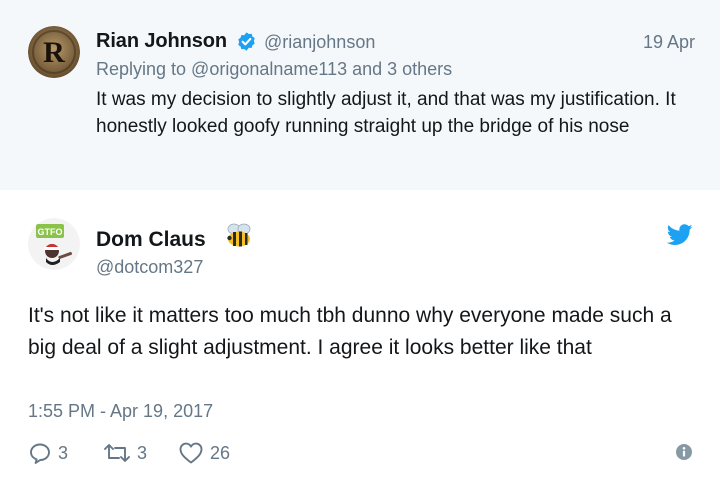 The height and width of the screenshot is (485, 720). I want to click on retweet-count: 3, so click(142, 452).